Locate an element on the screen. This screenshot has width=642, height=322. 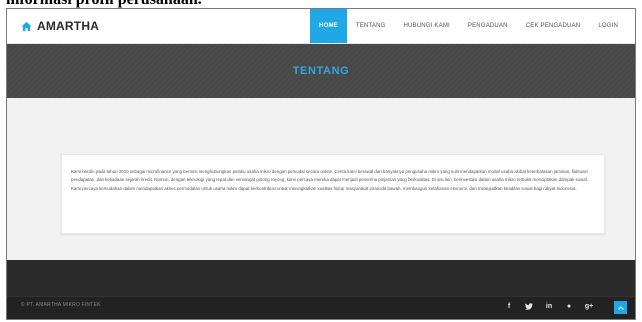
brand-name: AMARTHA is located at coordinates (68, 26).